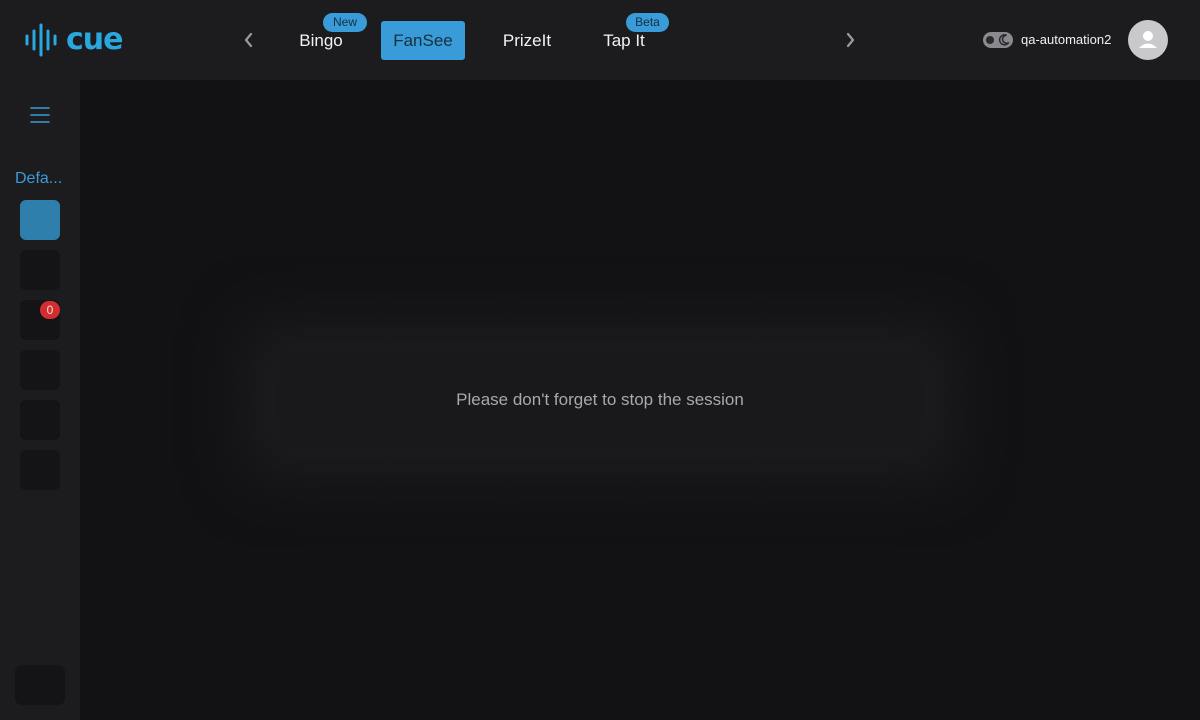  Describe the element at coordinates (1066, 39) in the screenshot. I see `username: qa-automation2` at that location.